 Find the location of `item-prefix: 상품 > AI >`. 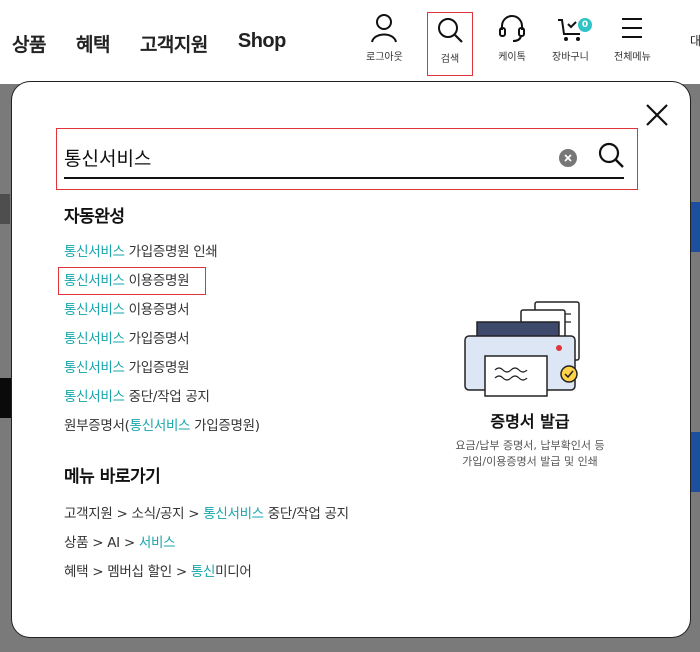

item-prefix: 상품 > AI > is located at coordinates (101, 543).